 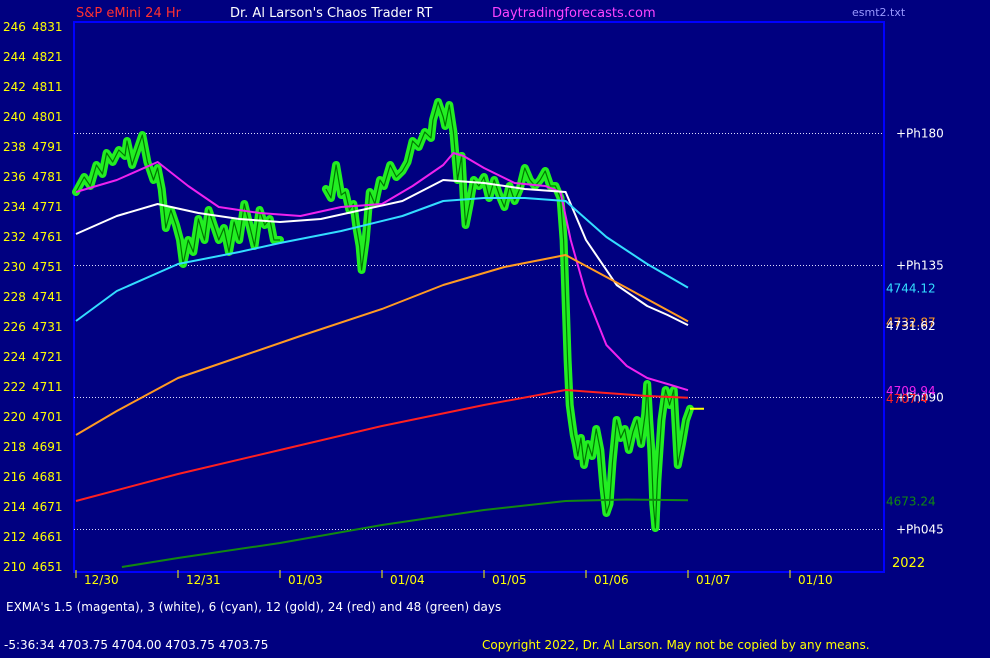 I want to click on x-tick-label: 12/31, so click(x=203, y=580).